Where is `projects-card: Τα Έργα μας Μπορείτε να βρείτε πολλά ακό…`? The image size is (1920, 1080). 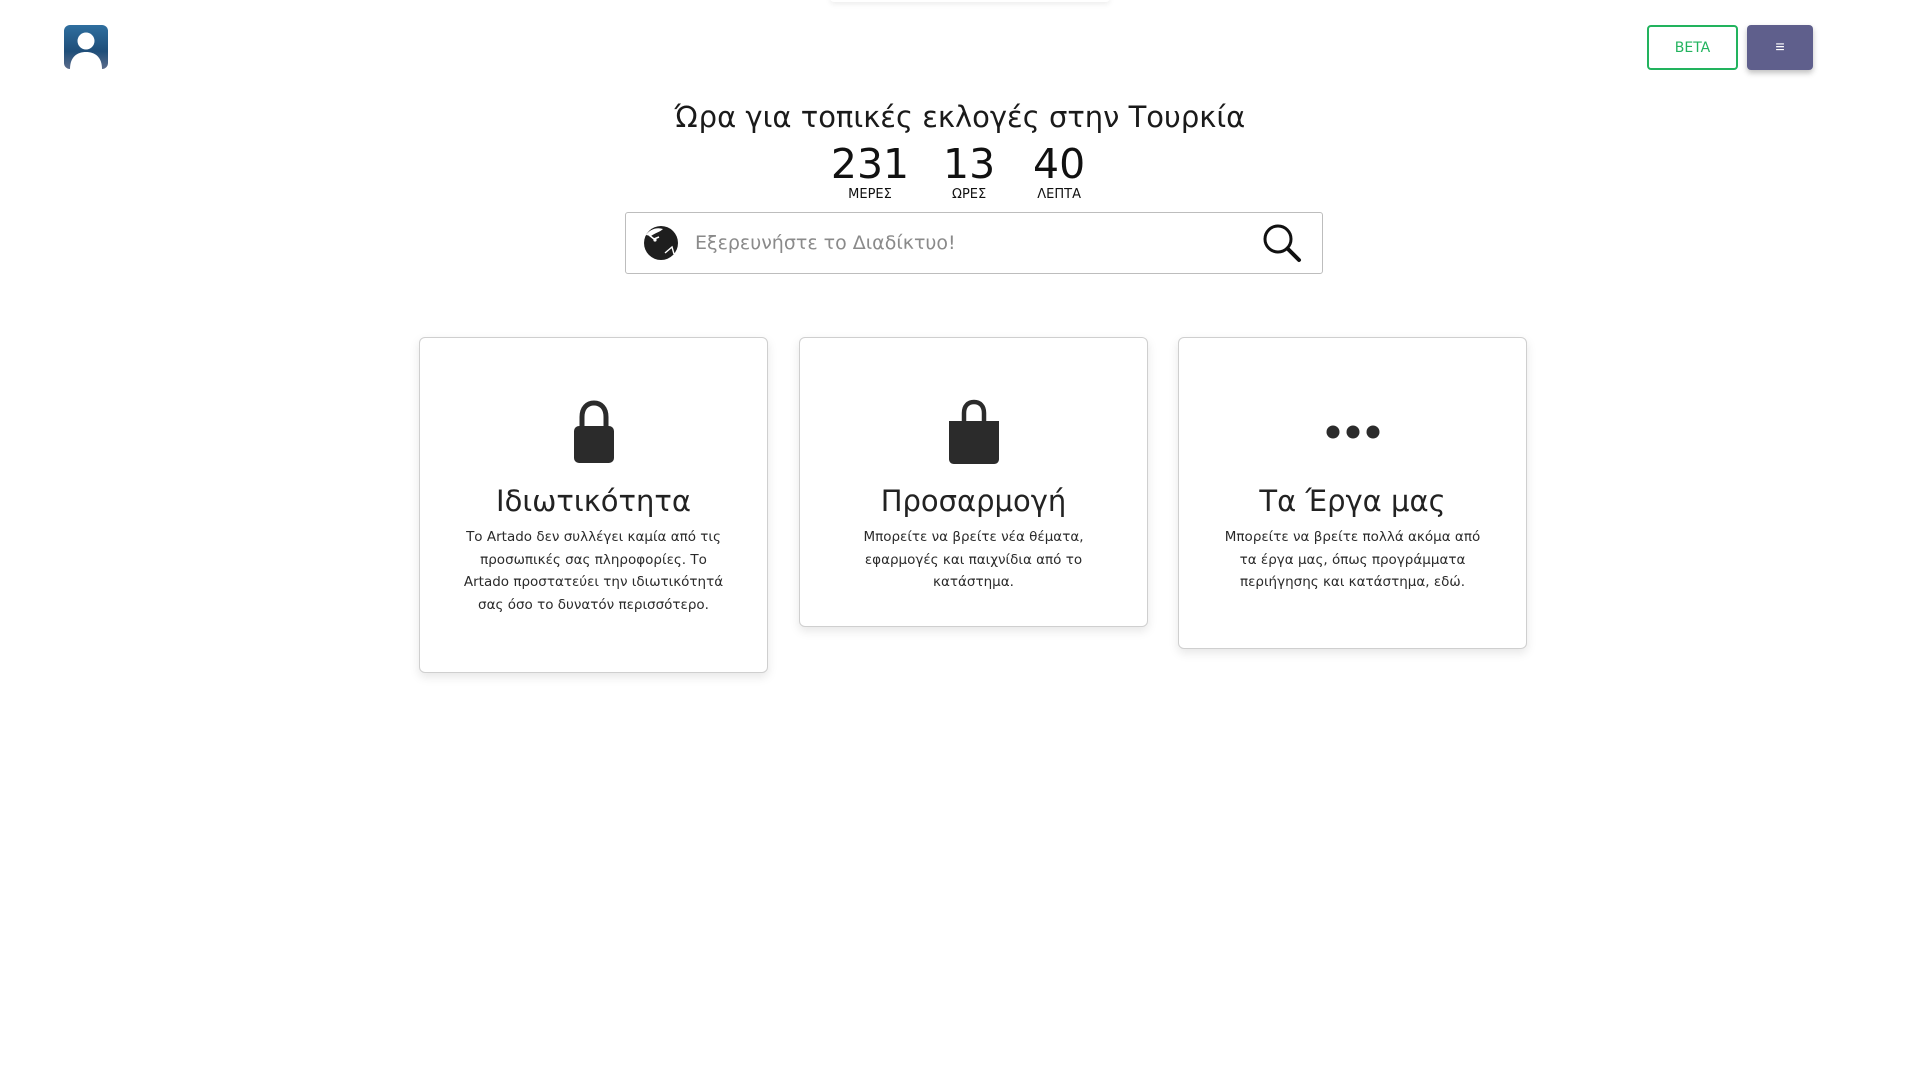 projects-card: Τα Έργα μας Μπορείτε να βρείτε πολλά ακό… is located at coordinates (1352, 493).